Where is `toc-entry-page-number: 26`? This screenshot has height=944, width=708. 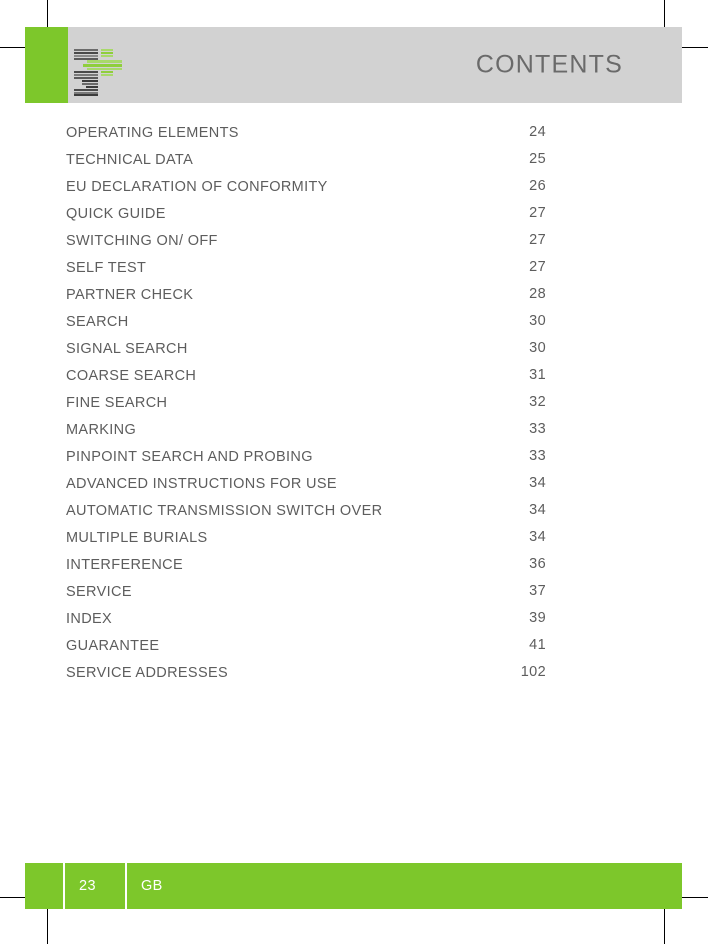
toc-entry-page-number: 26 is located at coordinates (537, 186).